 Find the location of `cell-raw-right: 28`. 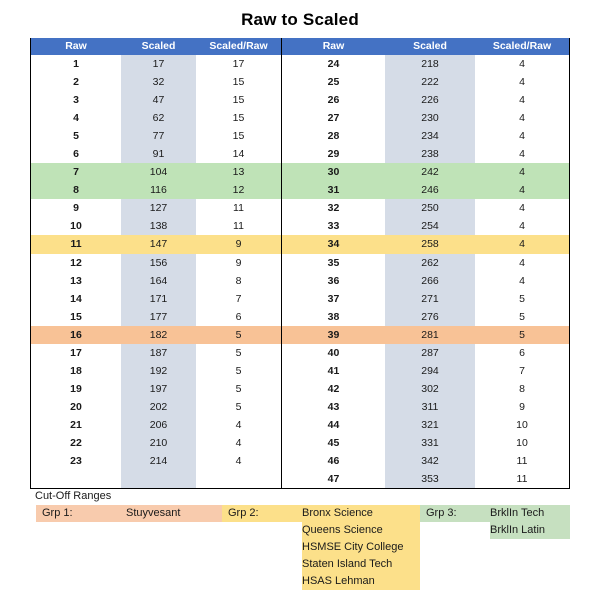

cell-raw-right: 28 is located at coordinates (333, 136).